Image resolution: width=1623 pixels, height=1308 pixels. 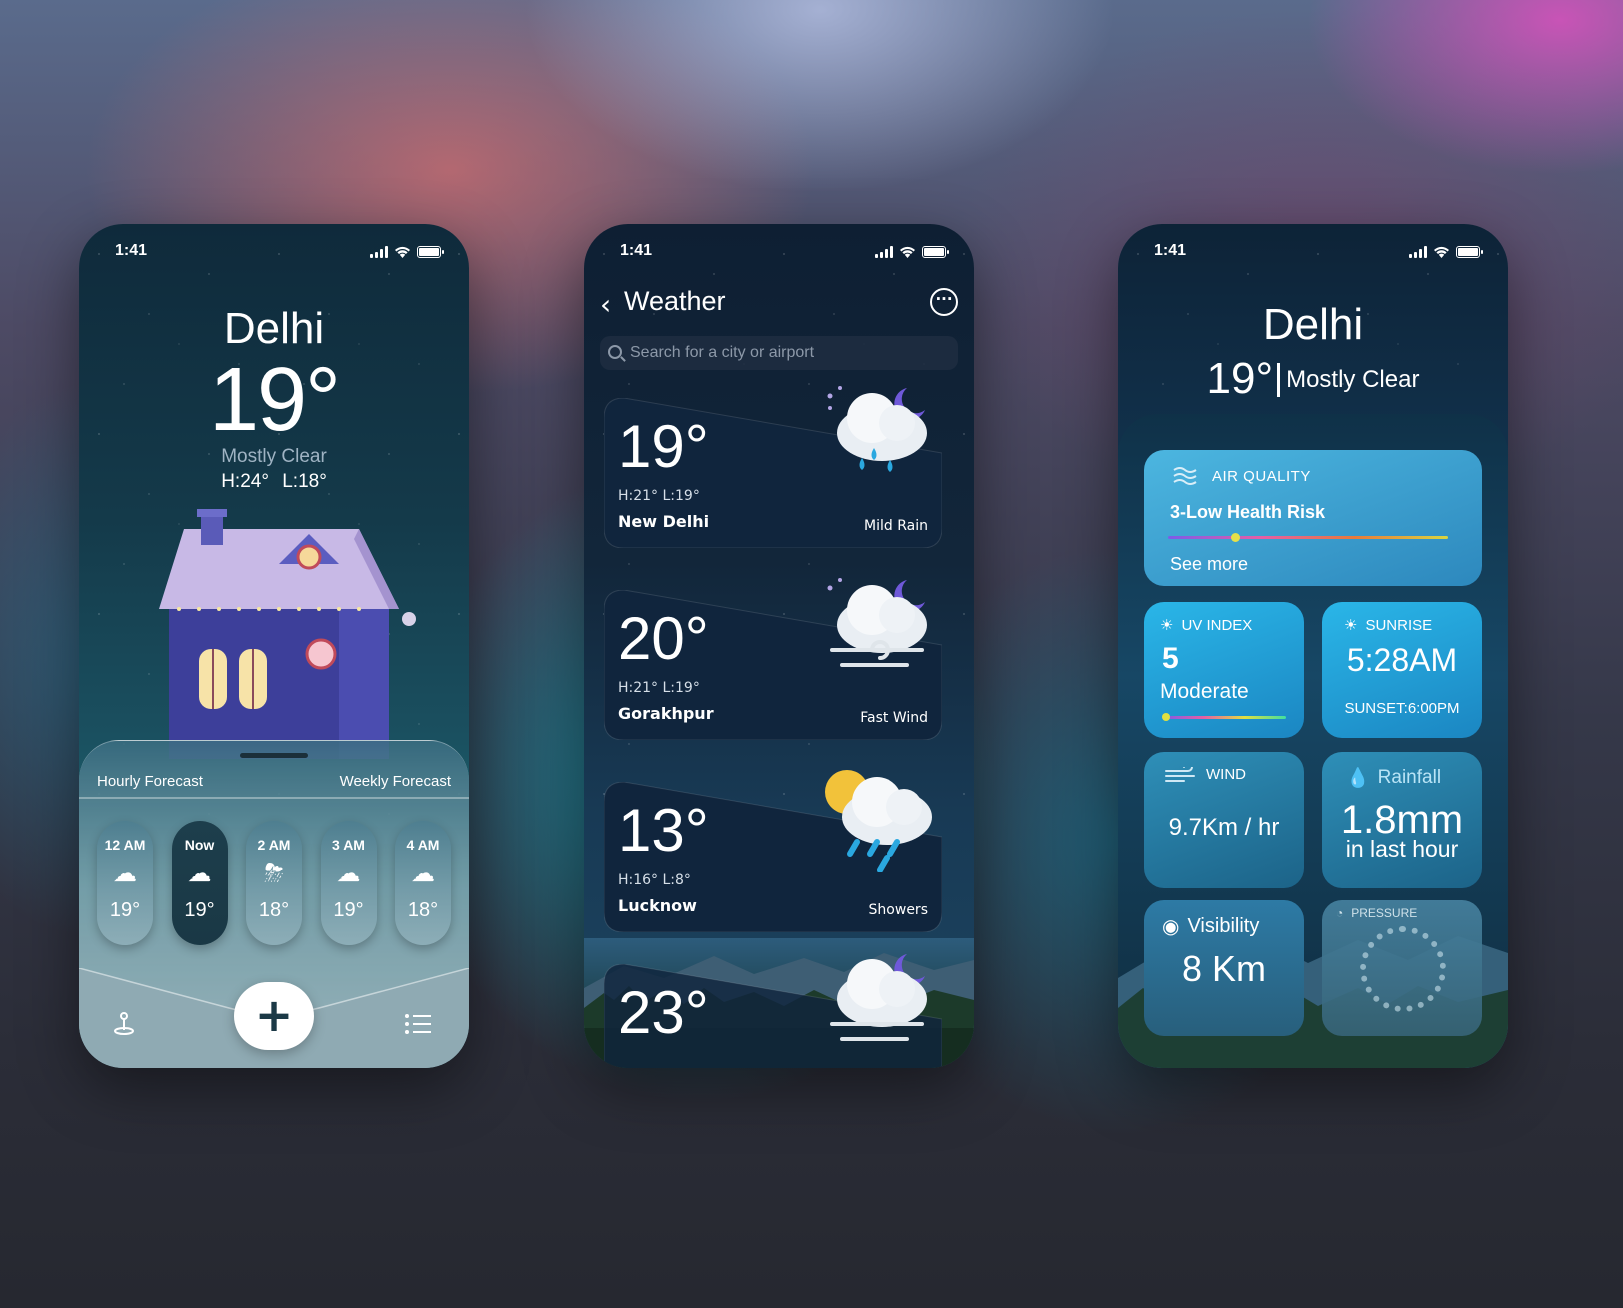 What do you see at coordinates (1261, 476) in the screenshot?
I see `air-quality-header: AIR QUALITY` at bounding box center [1261, 476].